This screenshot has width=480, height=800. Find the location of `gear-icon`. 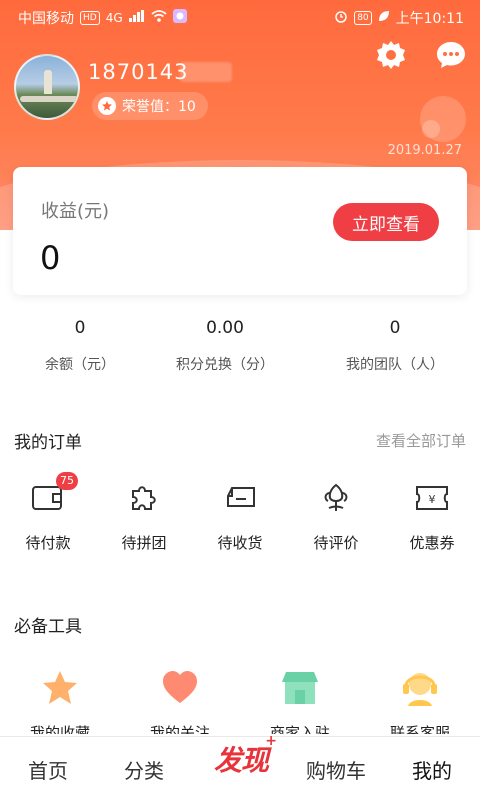

gear-icon is located at coordinates (391, 57).